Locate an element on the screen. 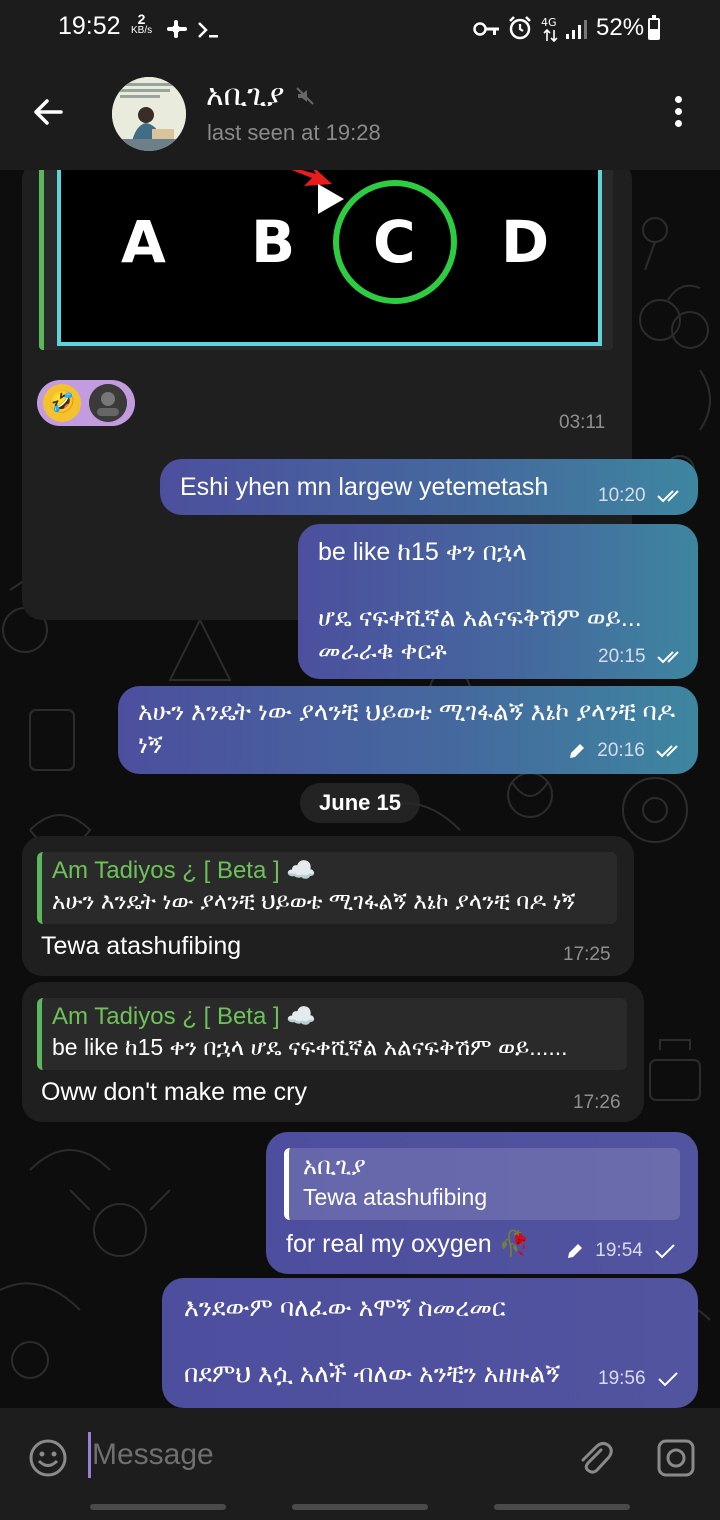 The height and width of the screenshot is (1520, 720). reactions-bar: 🤣 is located at coordinates (86, 403).